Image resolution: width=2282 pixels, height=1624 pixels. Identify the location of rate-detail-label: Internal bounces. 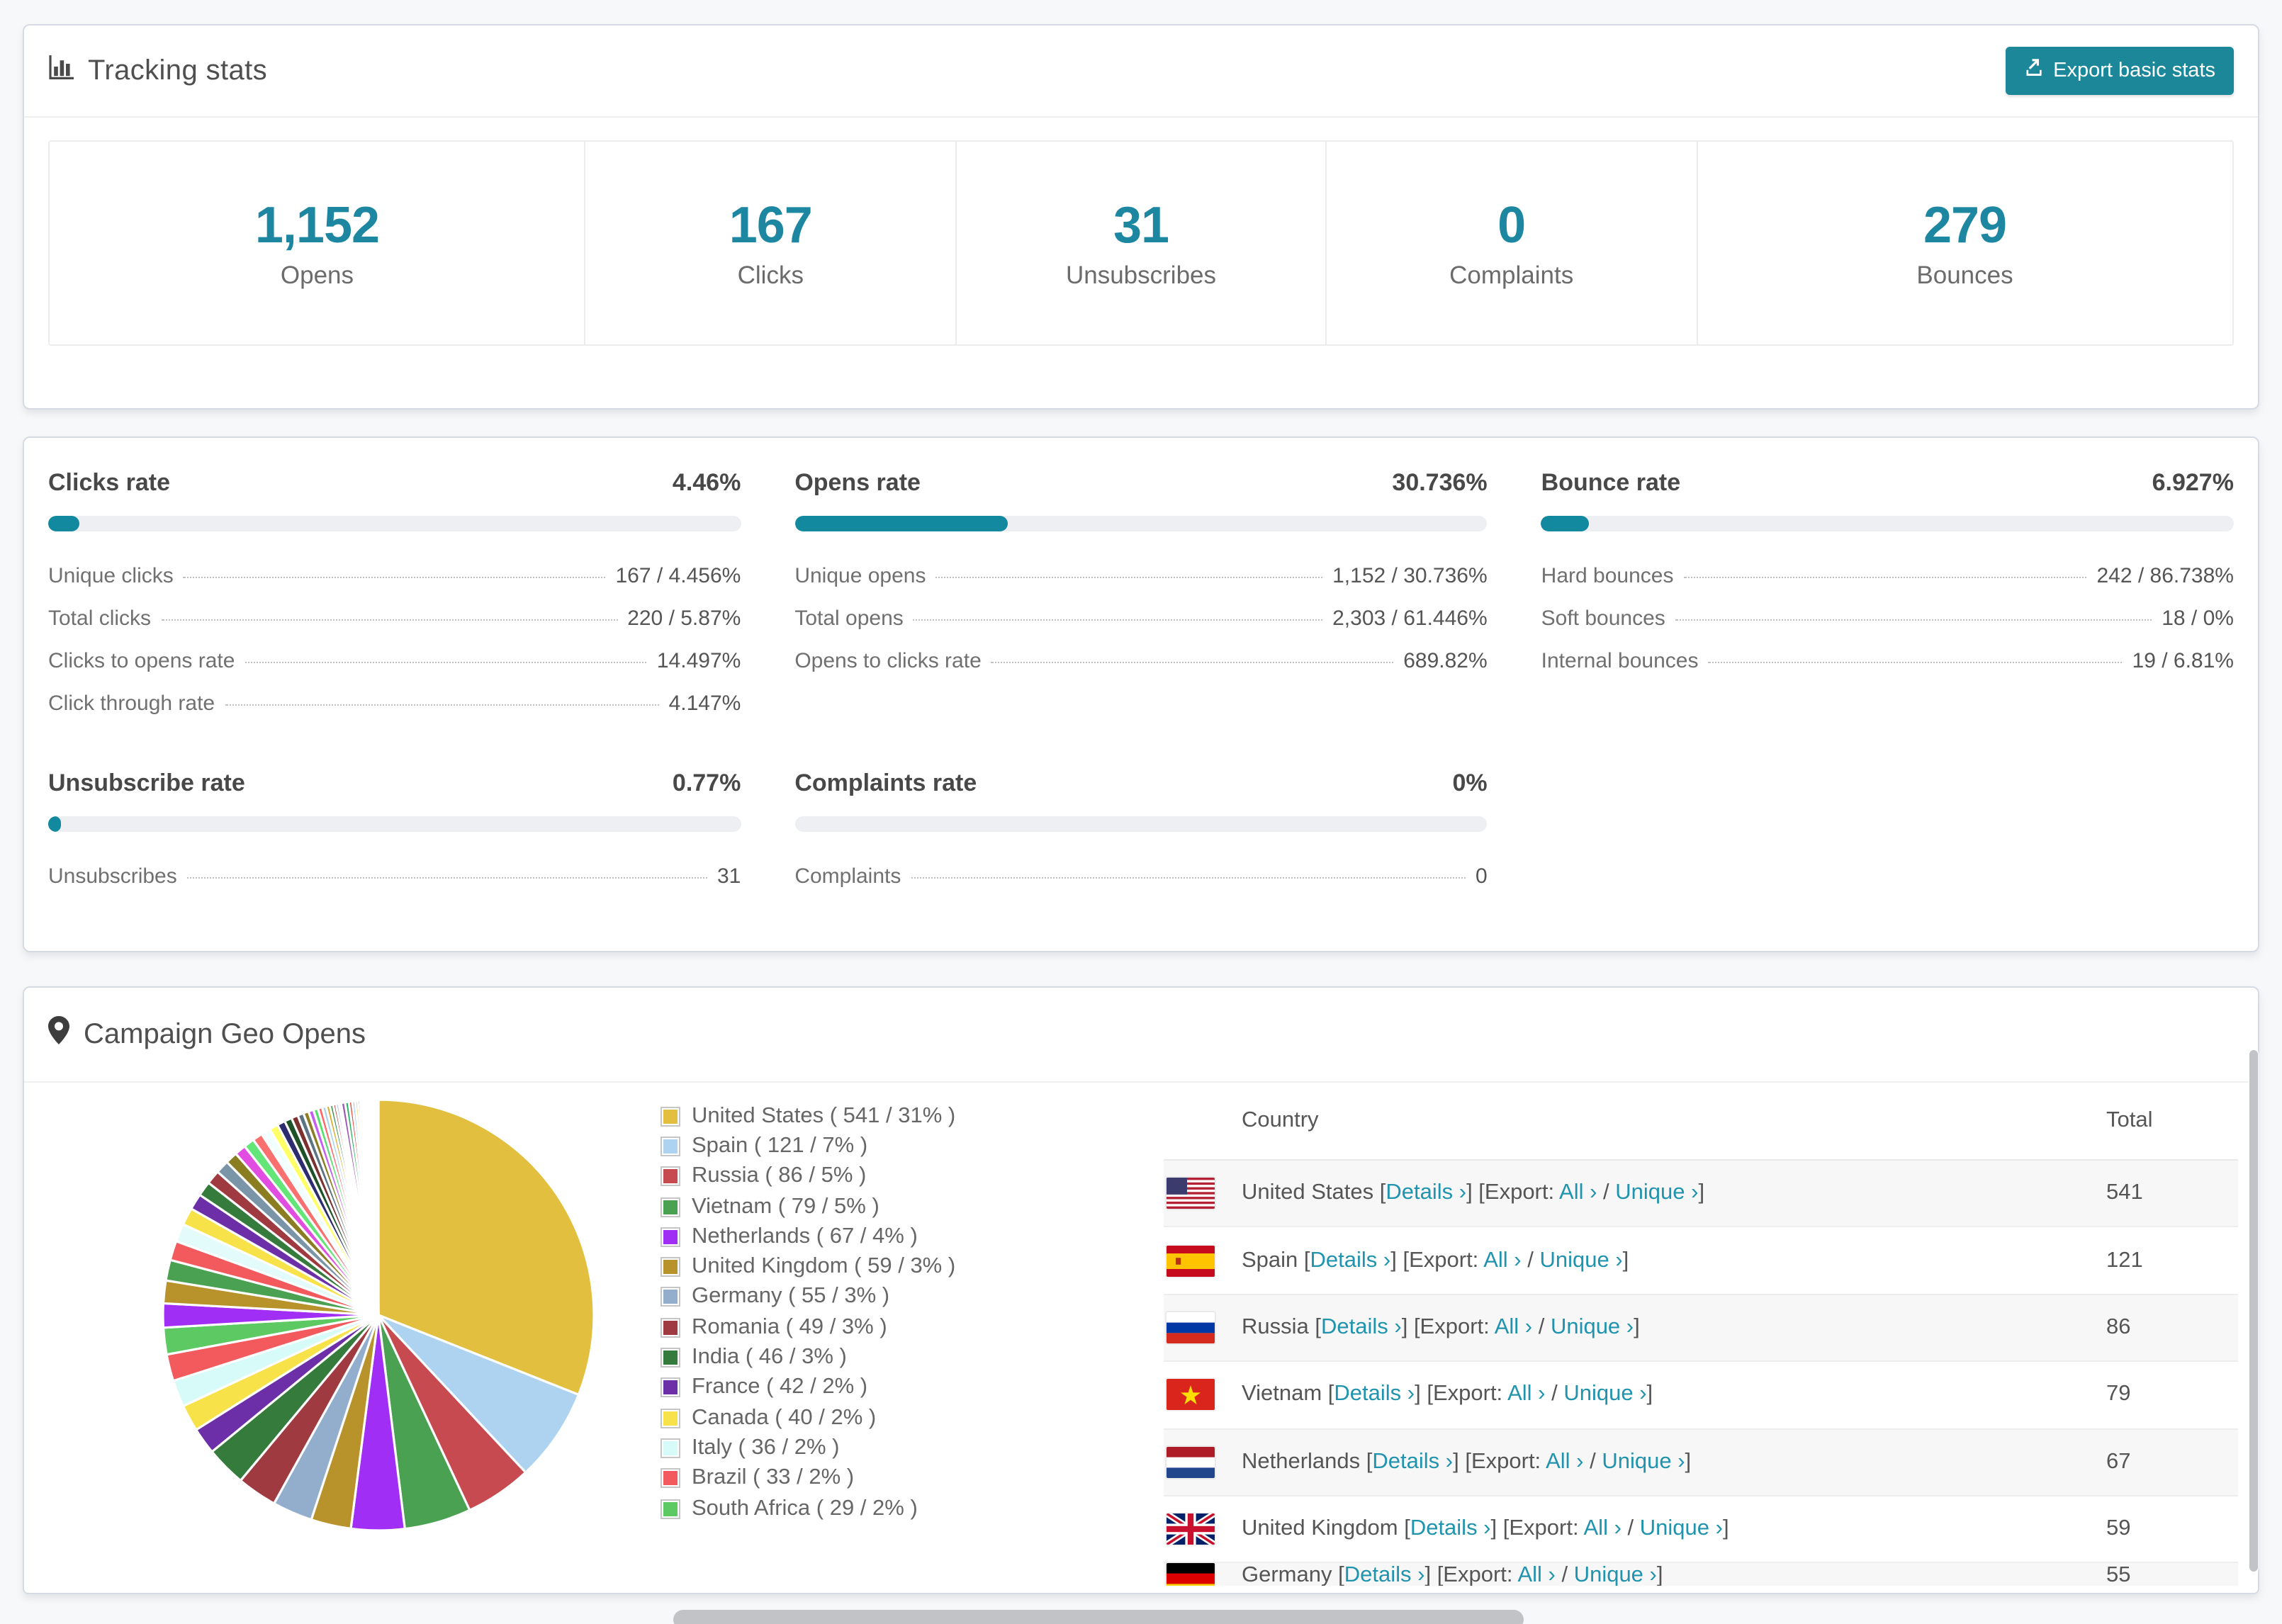
(1620, 660).